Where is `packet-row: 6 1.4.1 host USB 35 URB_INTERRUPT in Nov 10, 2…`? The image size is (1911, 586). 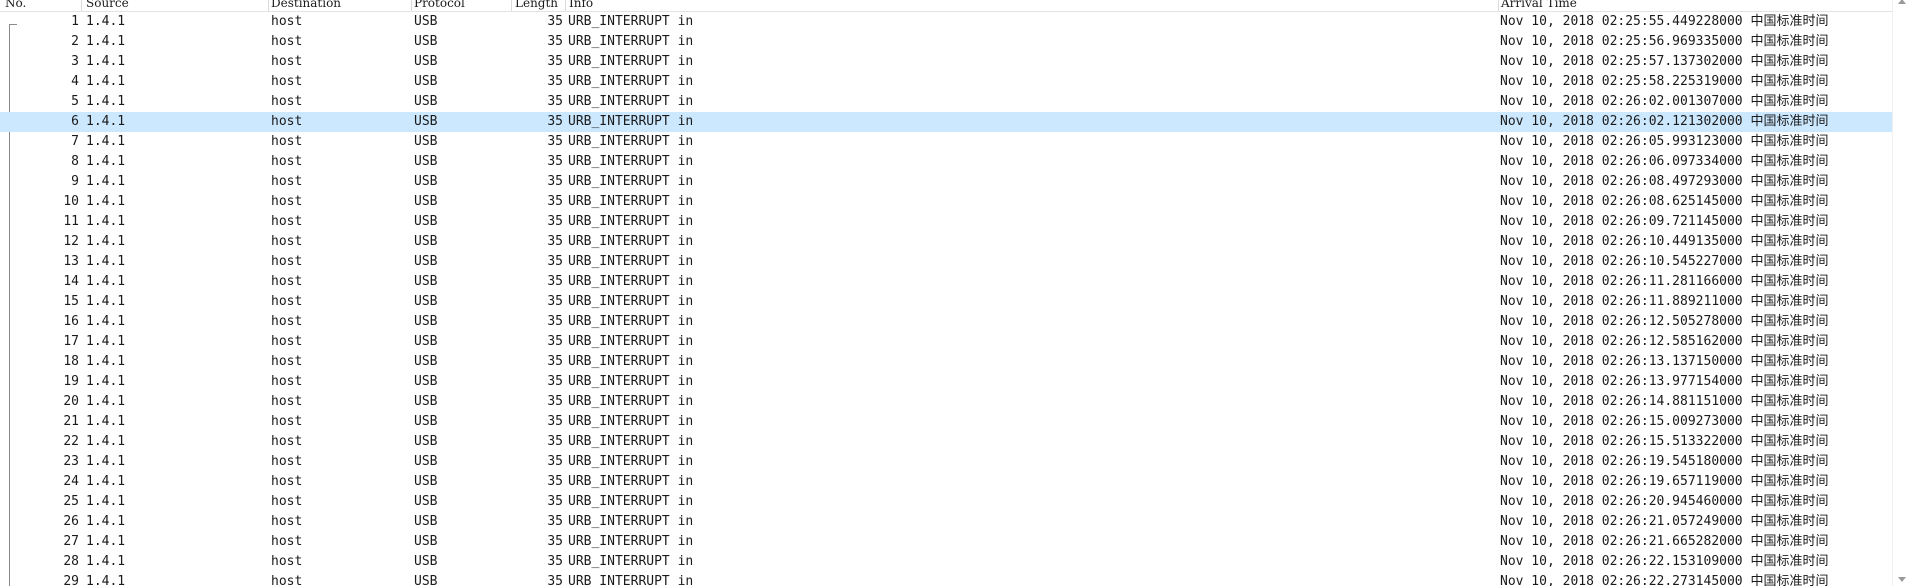
packet-row: 6 1.4.1 host USB 35 URB_INTERRUPT in Nov 10, 2… is located at coordinates (946, 122).